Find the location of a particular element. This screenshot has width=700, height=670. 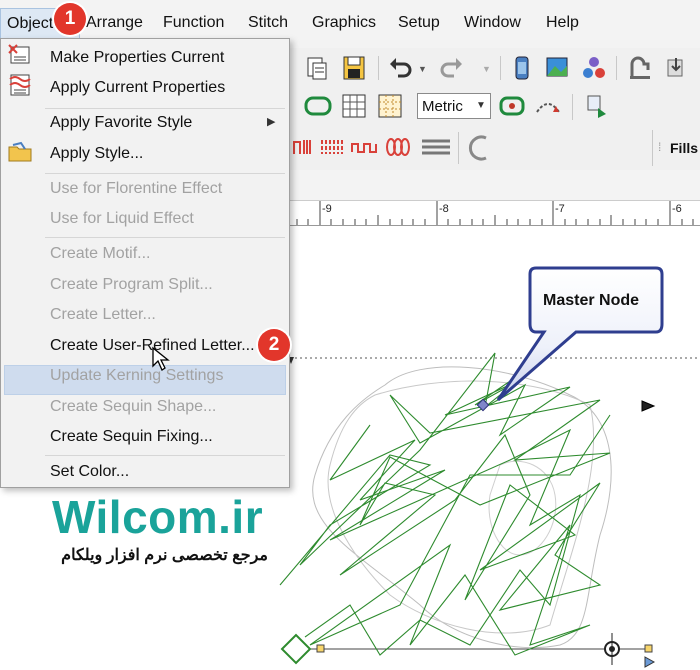

ruler-label: -8 is located at coordinates (444, 209).